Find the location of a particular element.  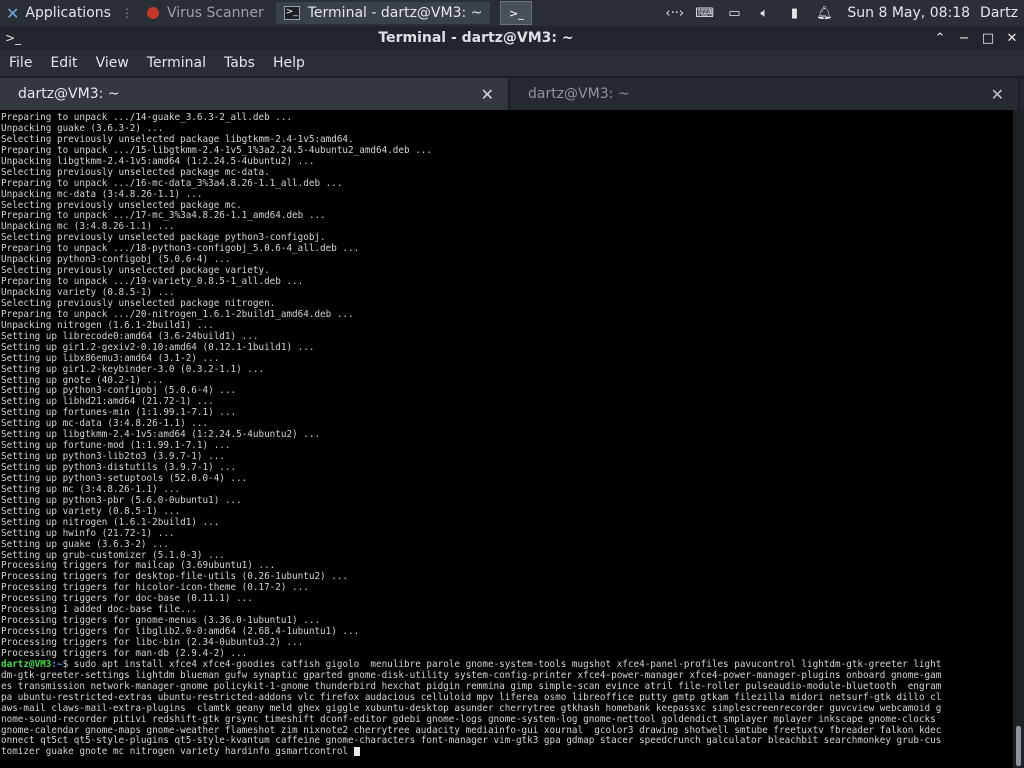

tab-bar: dartz@VM3: ~ ✕ dartz@VM3: ~ ✕ is located at coordinates (512, 94).